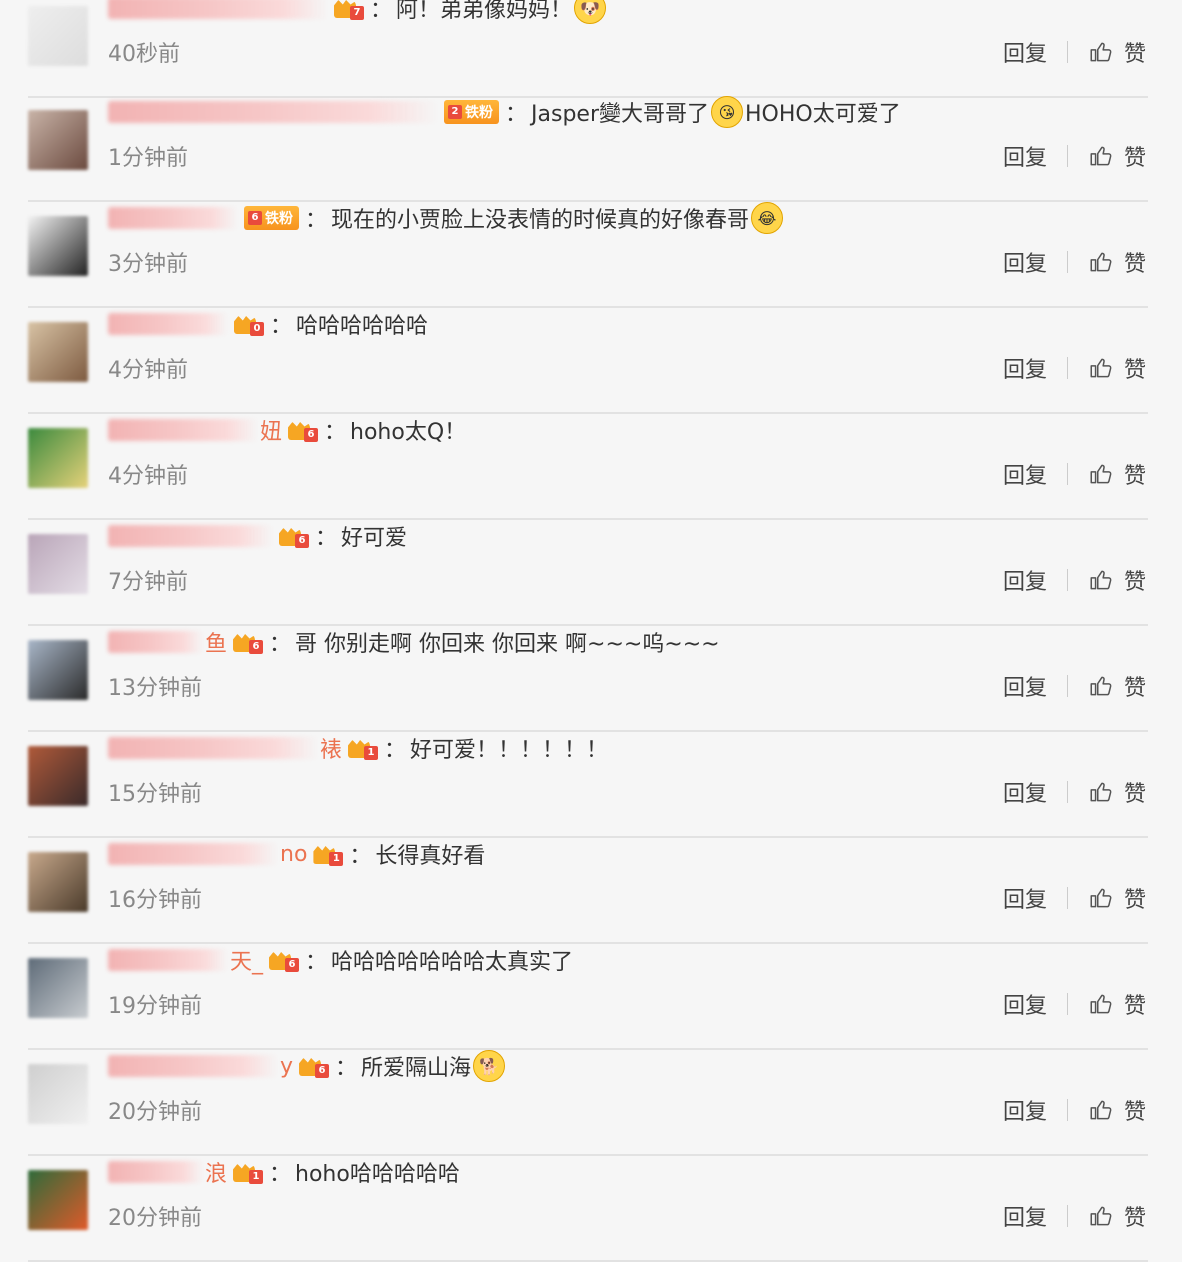 Image resolution: width=1182 pixels, height=1262 pixels. What do you see at coordinates (246, 960) in the screenshot?
I see `username-tail: 天_` at bounding box center [246, 960].